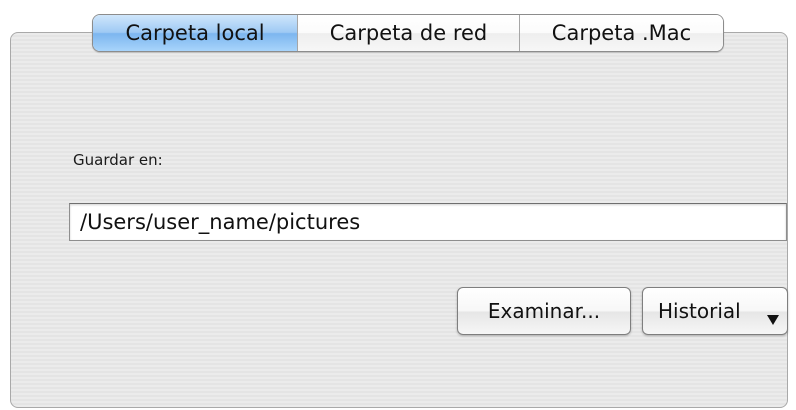  I want to click on history-button-label: Historial, so click(699, 311).